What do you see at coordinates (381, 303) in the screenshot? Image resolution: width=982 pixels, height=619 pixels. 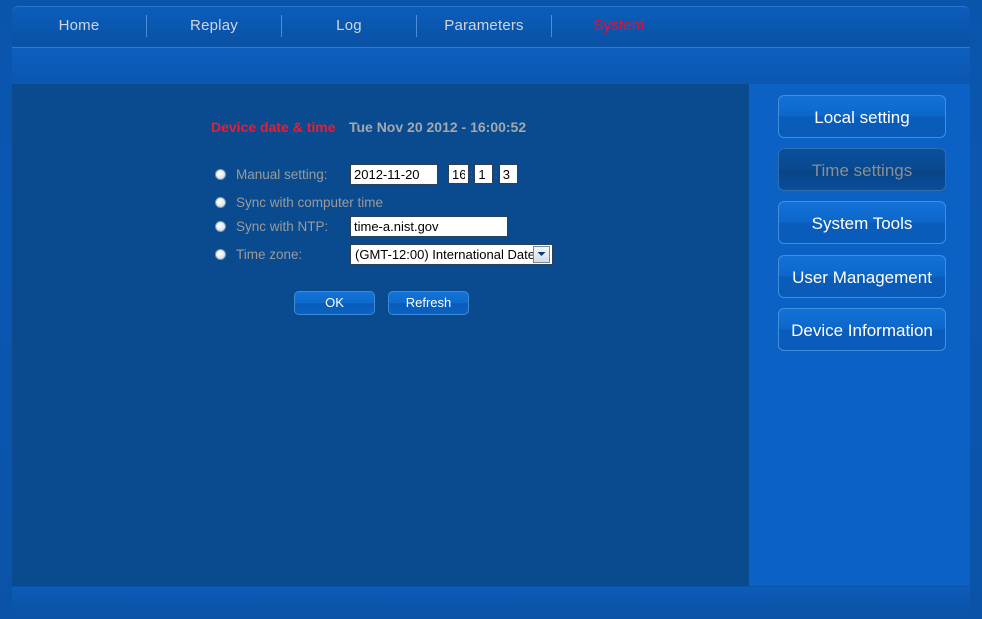 I see `form-actions: OK Refresh` at bounding box center [381, 303].